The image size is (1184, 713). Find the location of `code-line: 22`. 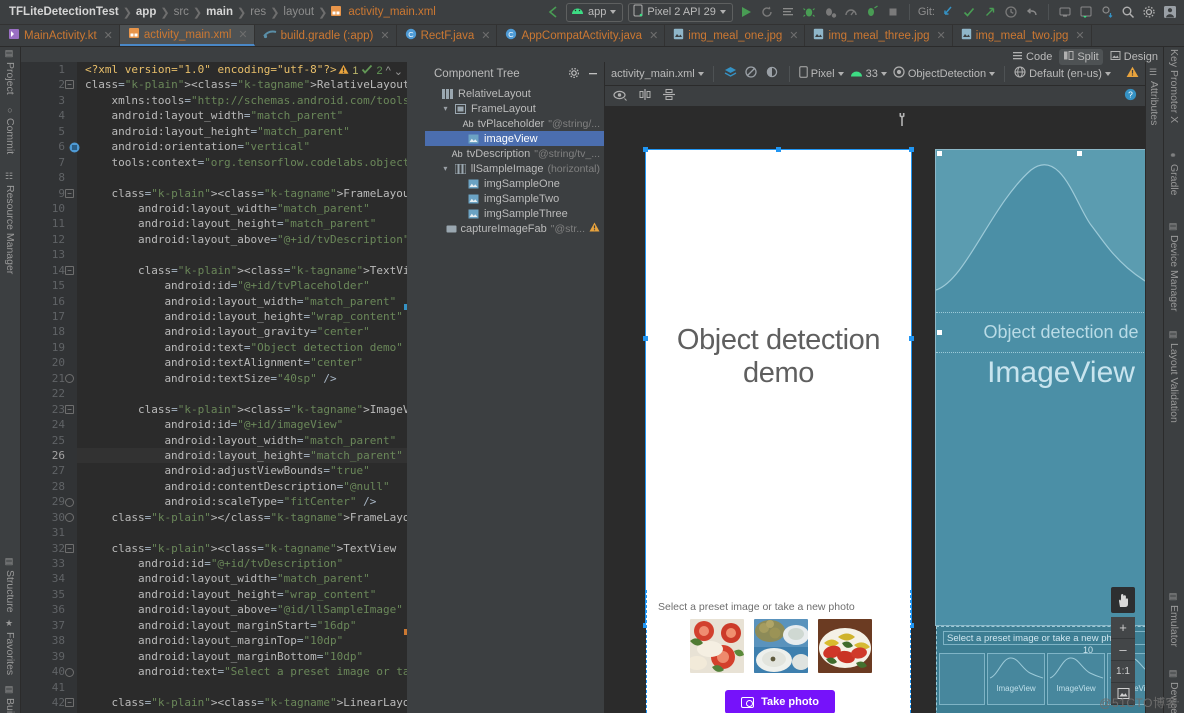

code-line: 22 is located at coordinates (229, 393).